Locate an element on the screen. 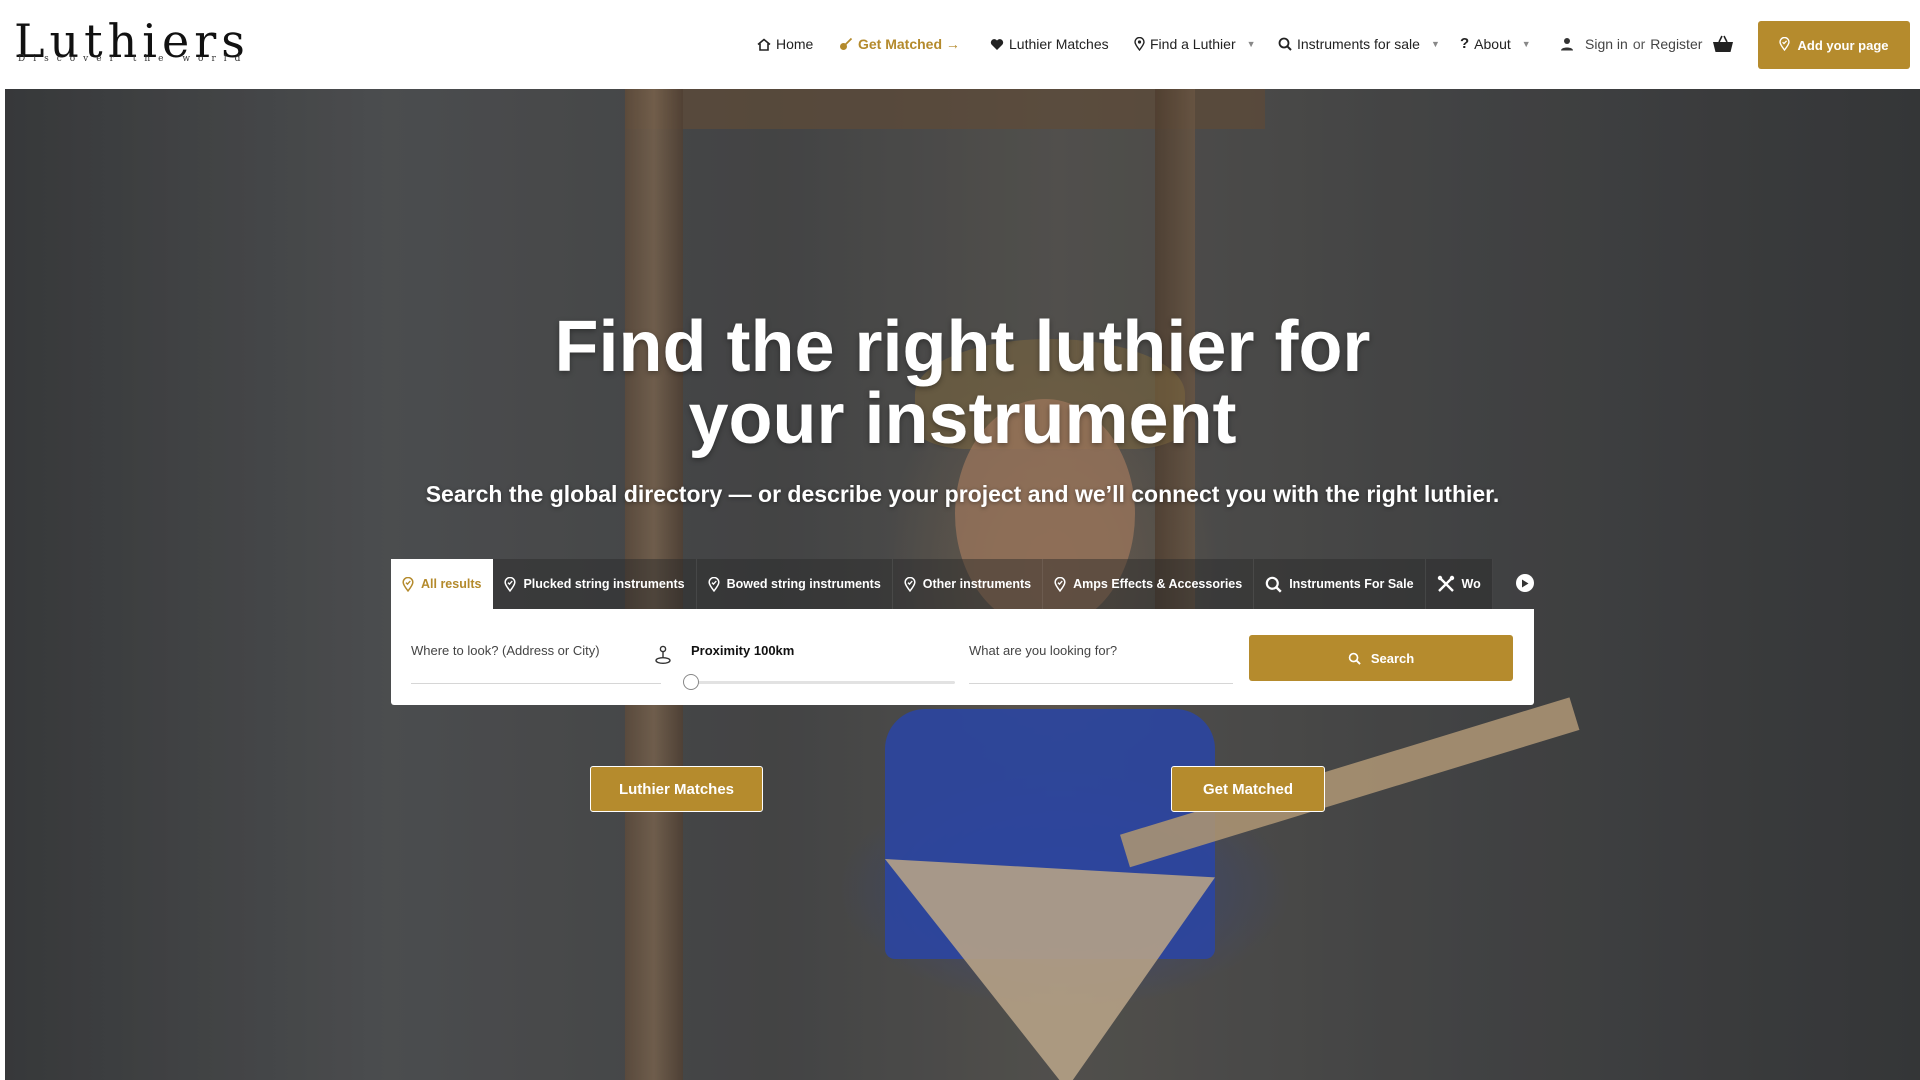 The height and width of the screenshot is (1080, 1920). get-matched-button: Get Matched is located at coordinates (1248, 789).